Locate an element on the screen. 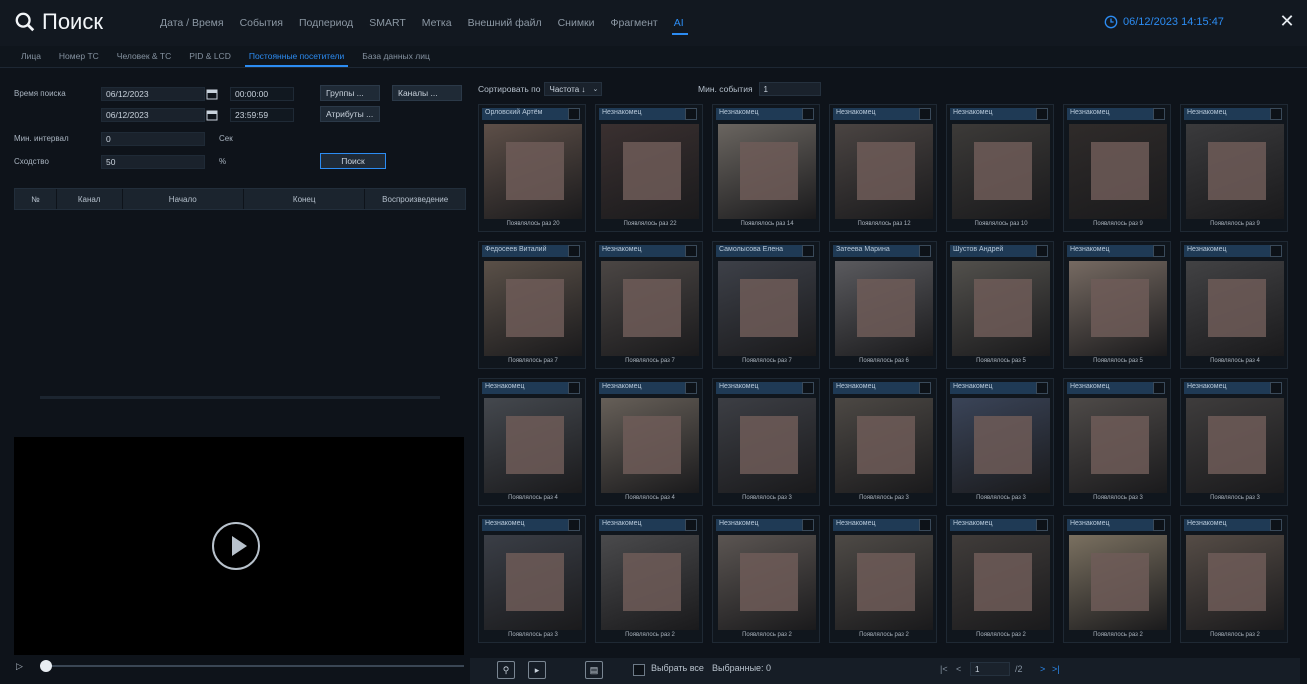  face-card: Орловский Артём Появлялось раз 20 is located at coordinates (532, 168).